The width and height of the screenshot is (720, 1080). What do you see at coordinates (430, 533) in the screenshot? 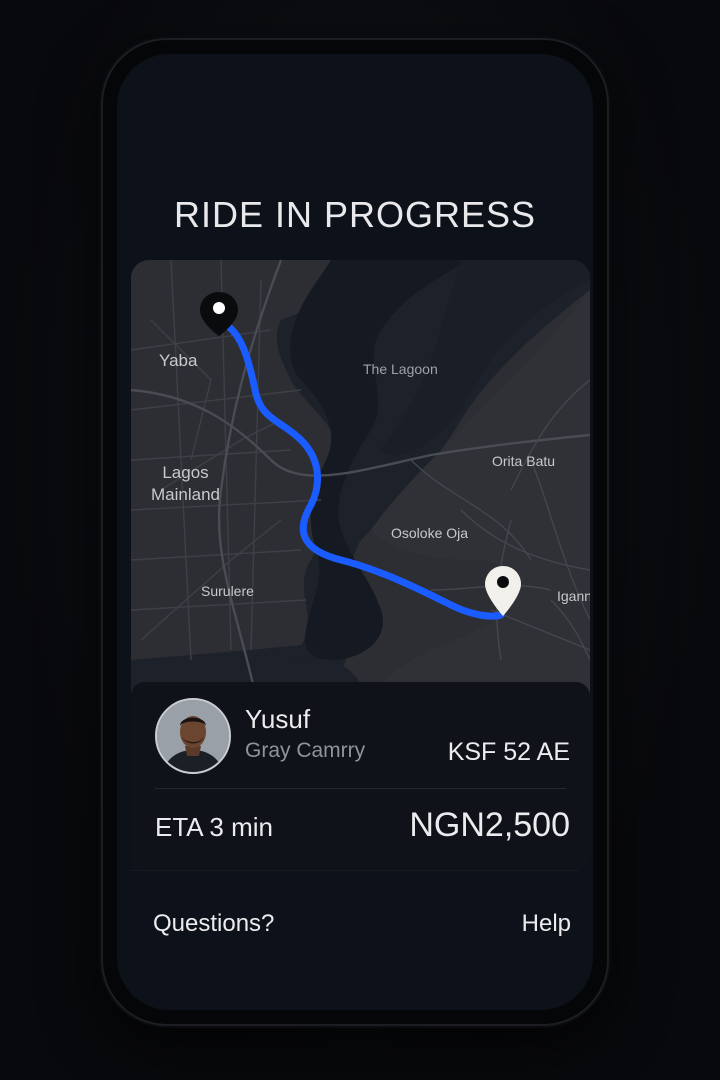
I see `map-label-osoloke-oja: Osoloke Oja` at bounding box center [430, 533].